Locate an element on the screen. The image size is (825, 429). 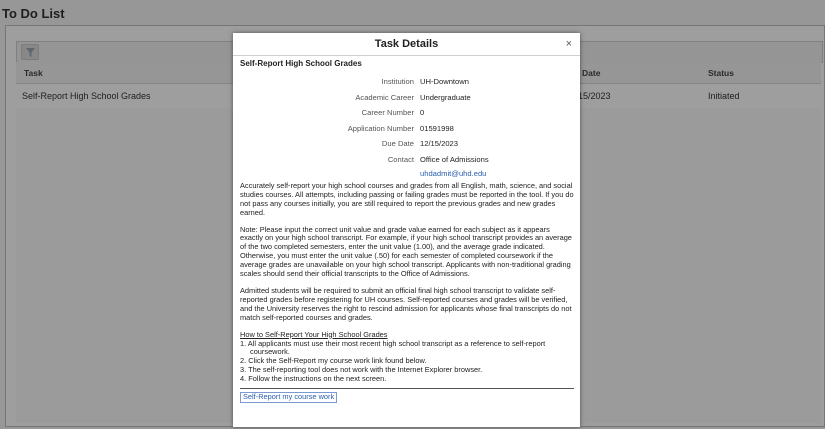
detail-contact: Contact Office of Admissions is located at coordinates (407, 160).